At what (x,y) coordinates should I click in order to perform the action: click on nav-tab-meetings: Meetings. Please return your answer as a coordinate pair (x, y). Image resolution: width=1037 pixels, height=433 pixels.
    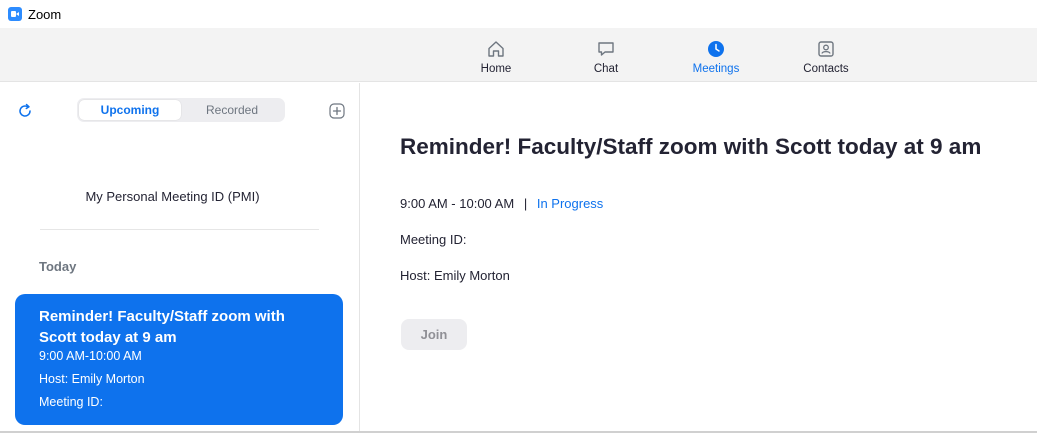
    Looking at the image, I should click on (716, 55).